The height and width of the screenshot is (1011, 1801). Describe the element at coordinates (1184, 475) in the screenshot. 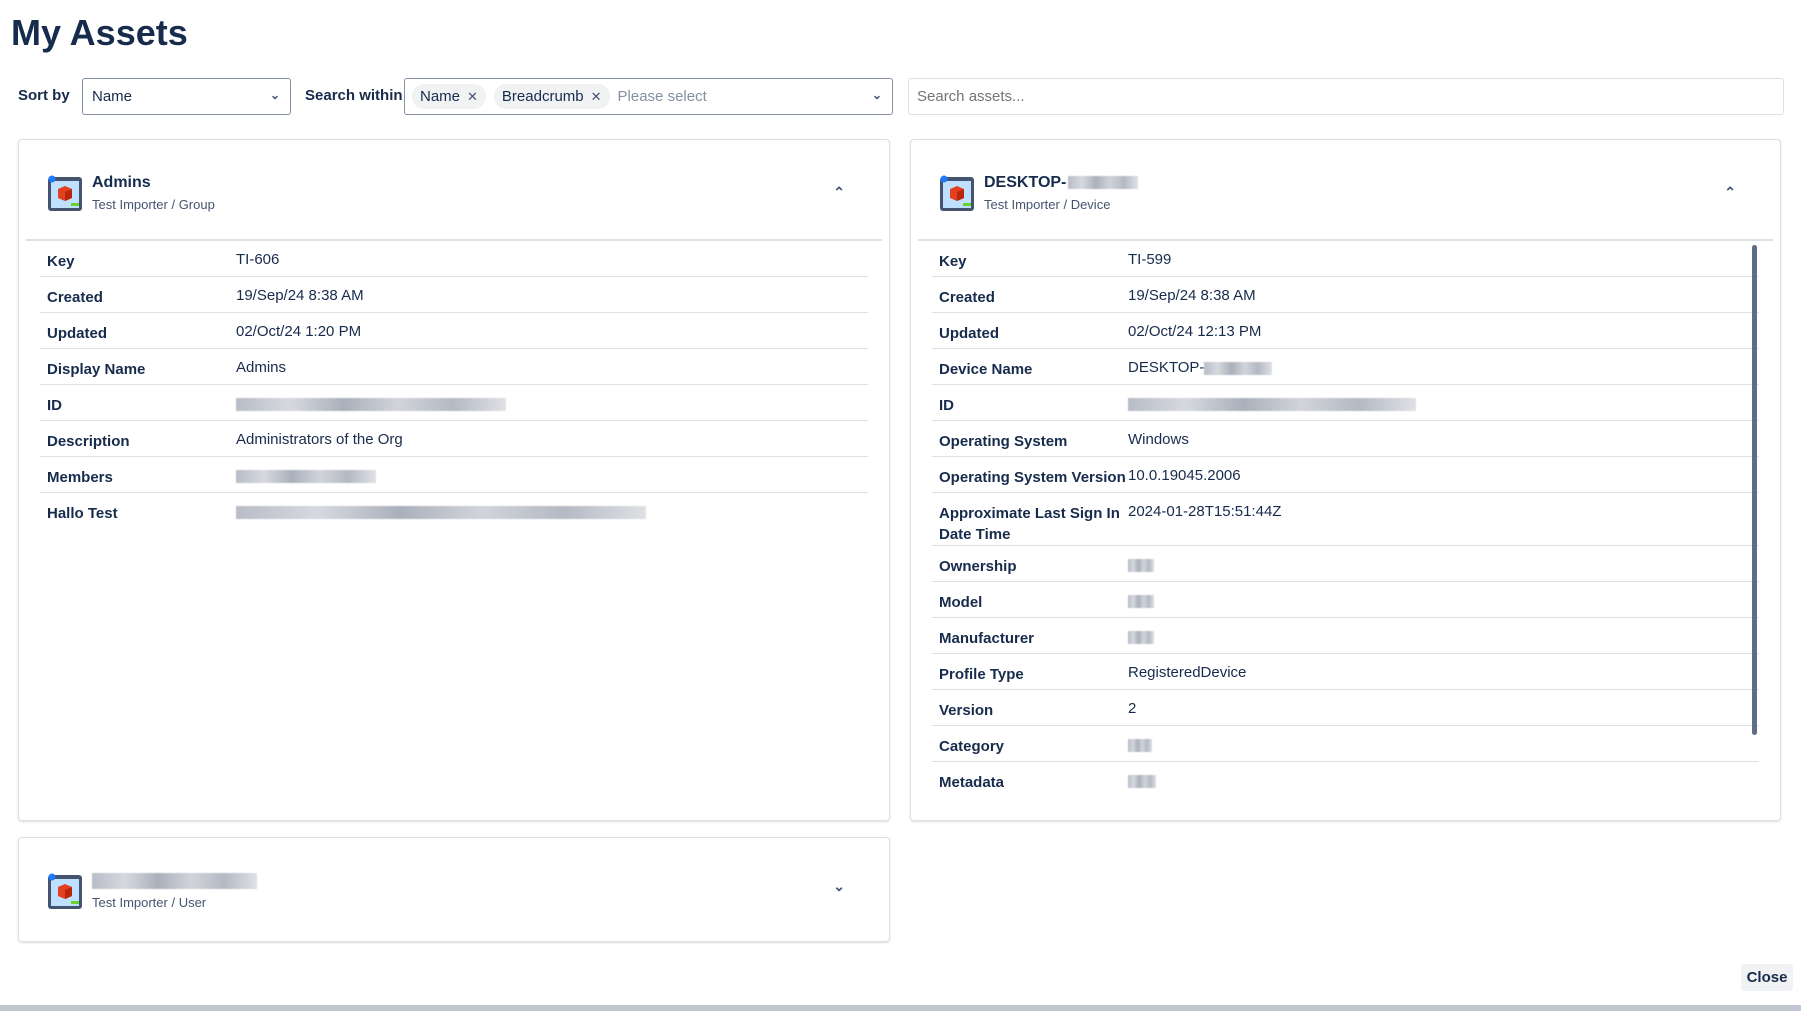

I see `attribute-value: 10.0.19045.2006` at that location.